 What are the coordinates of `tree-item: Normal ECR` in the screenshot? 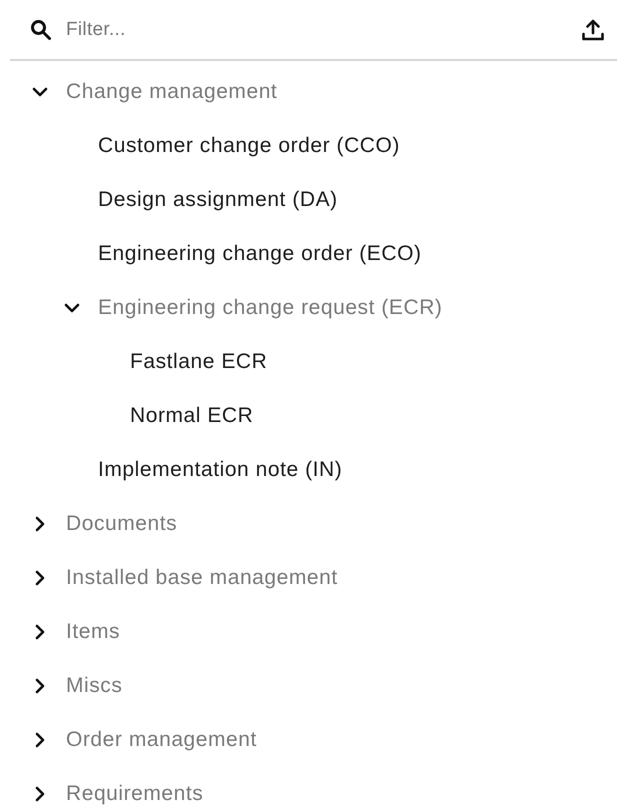 It's located at (127, 416).